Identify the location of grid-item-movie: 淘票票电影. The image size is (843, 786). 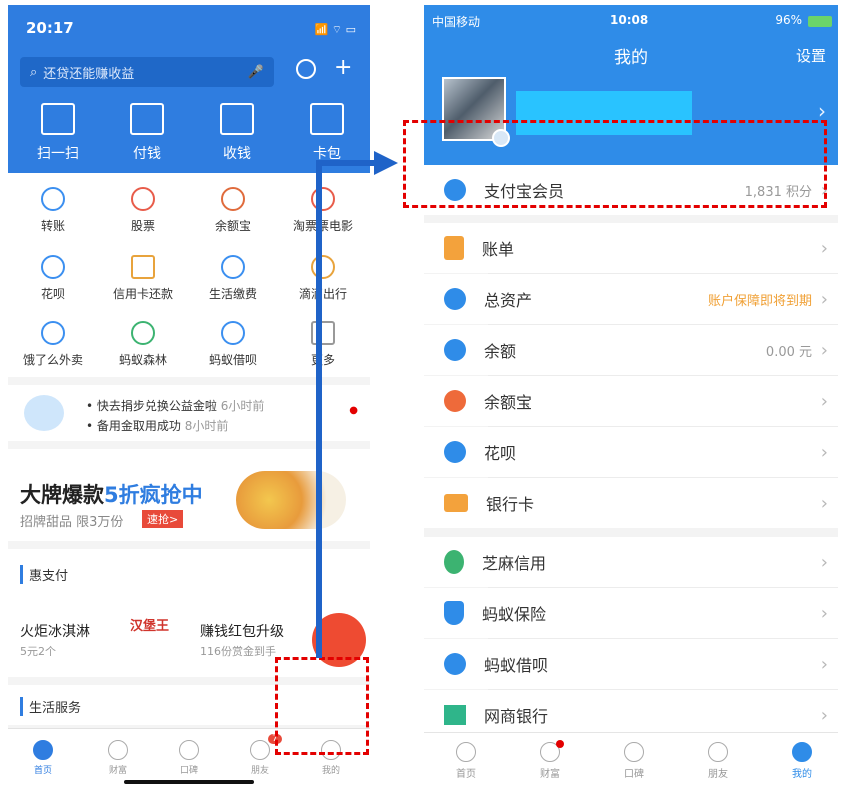
(323, 210).